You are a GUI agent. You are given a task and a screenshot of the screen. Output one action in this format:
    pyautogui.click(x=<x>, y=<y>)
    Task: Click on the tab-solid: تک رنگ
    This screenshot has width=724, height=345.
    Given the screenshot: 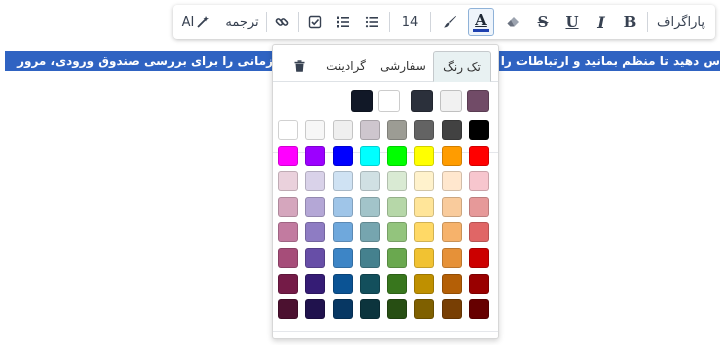 What is the action you would take?
    pyautogui.click(x=462, y=66)
    